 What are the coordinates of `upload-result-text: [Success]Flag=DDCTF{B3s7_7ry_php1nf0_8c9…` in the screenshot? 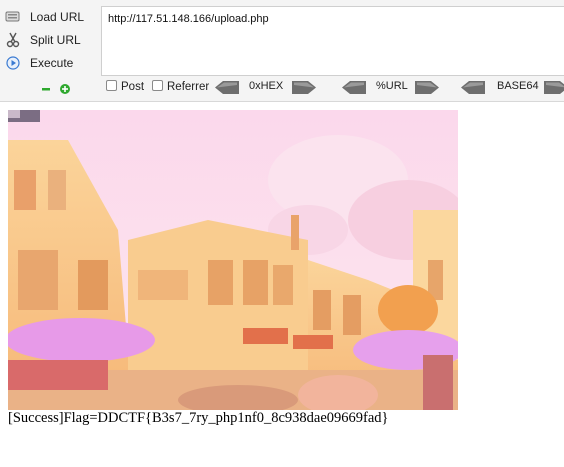 It's located at (198, 418).